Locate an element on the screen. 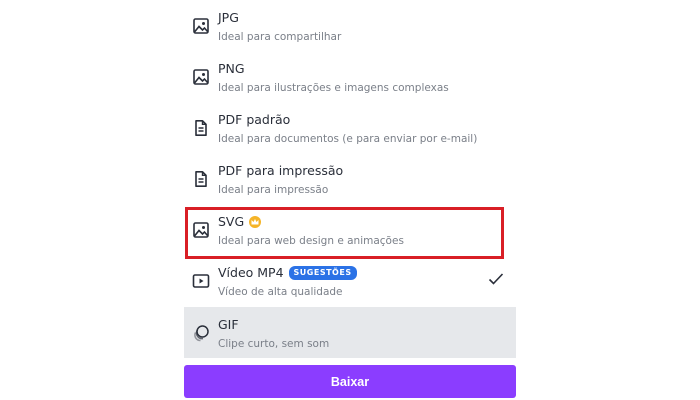 The width and height of the screenshot is (700, 400). format-title: SVG is located at coordinates (240, 221).